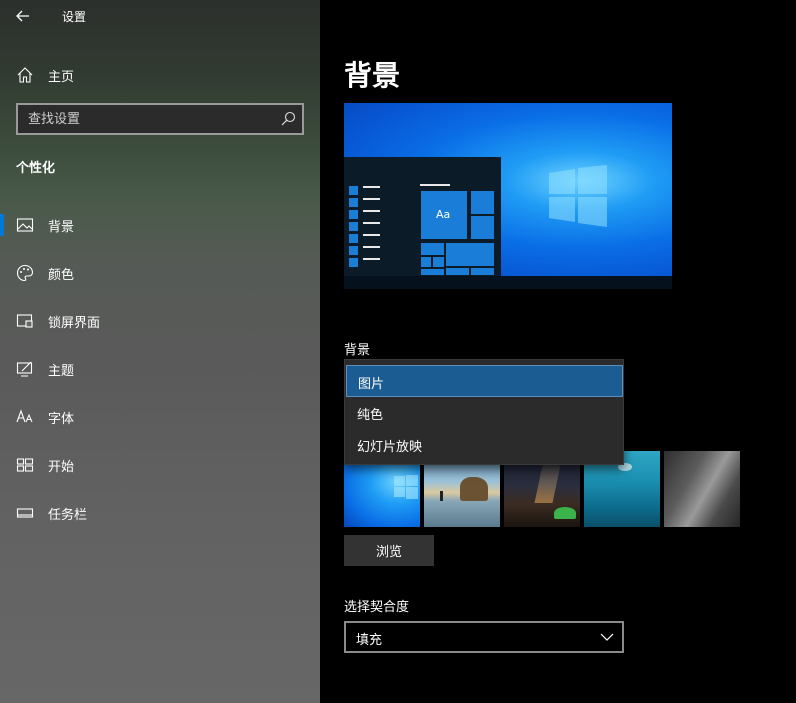  I want to click on chevron-down-icon, so click(607, 637).